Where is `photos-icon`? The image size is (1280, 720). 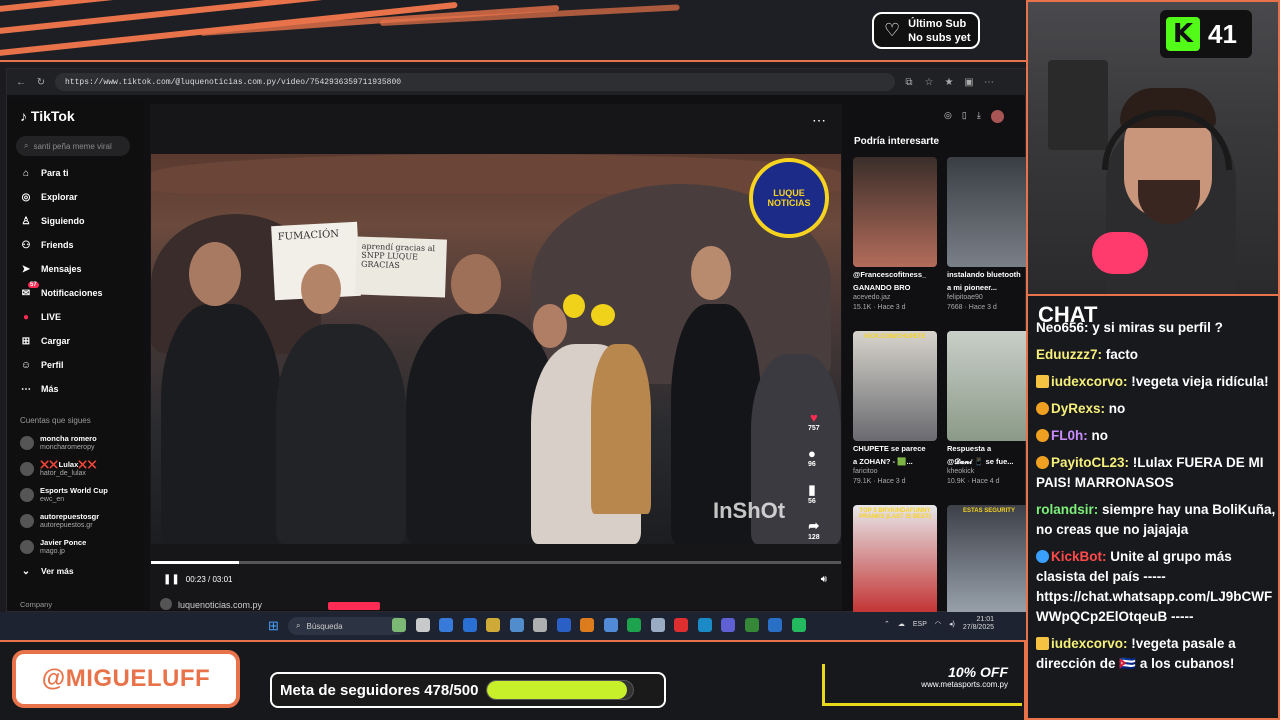
photos-icon is located at coordinates (657, 625).